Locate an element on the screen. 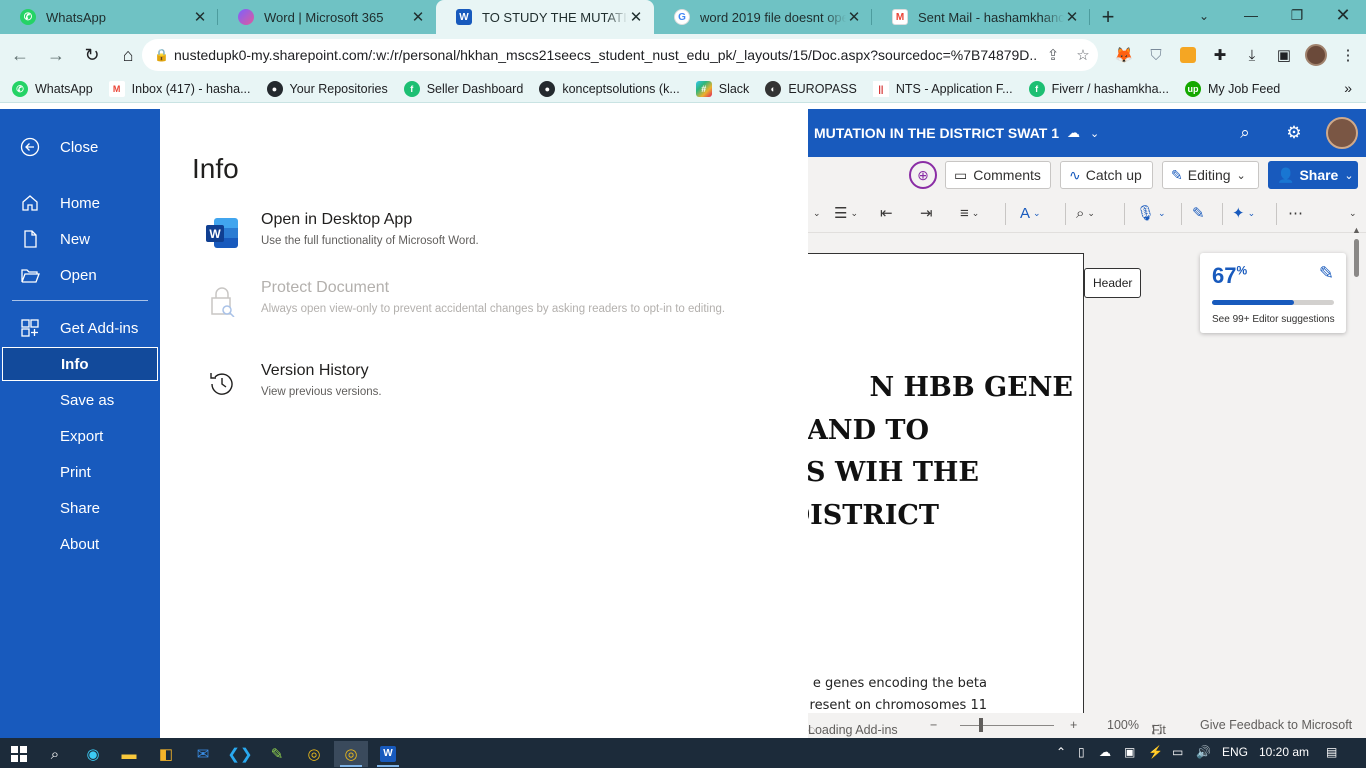 The width and height of the screenshot is (1366, 768). nav-share: Share is located at coordinates (80, 508).